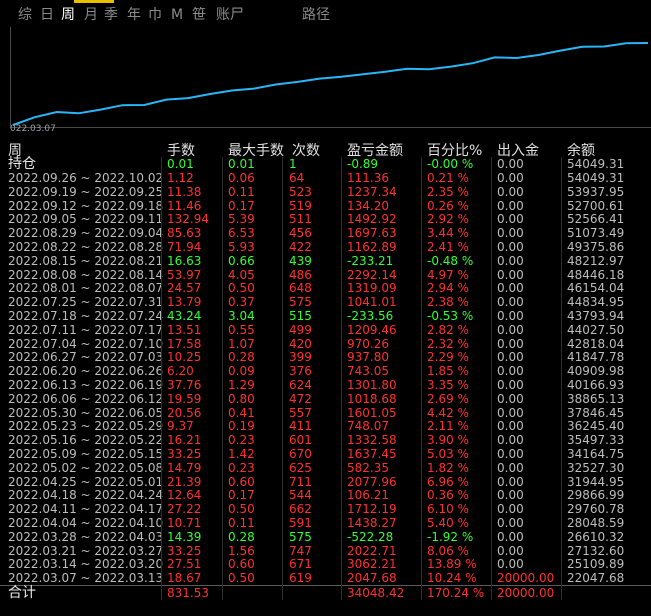 This screenshot has width=651, height=616. Describe the element at coordinates (184, 398) in the screenshot. I see `cell-lots: 19.59` at that location.